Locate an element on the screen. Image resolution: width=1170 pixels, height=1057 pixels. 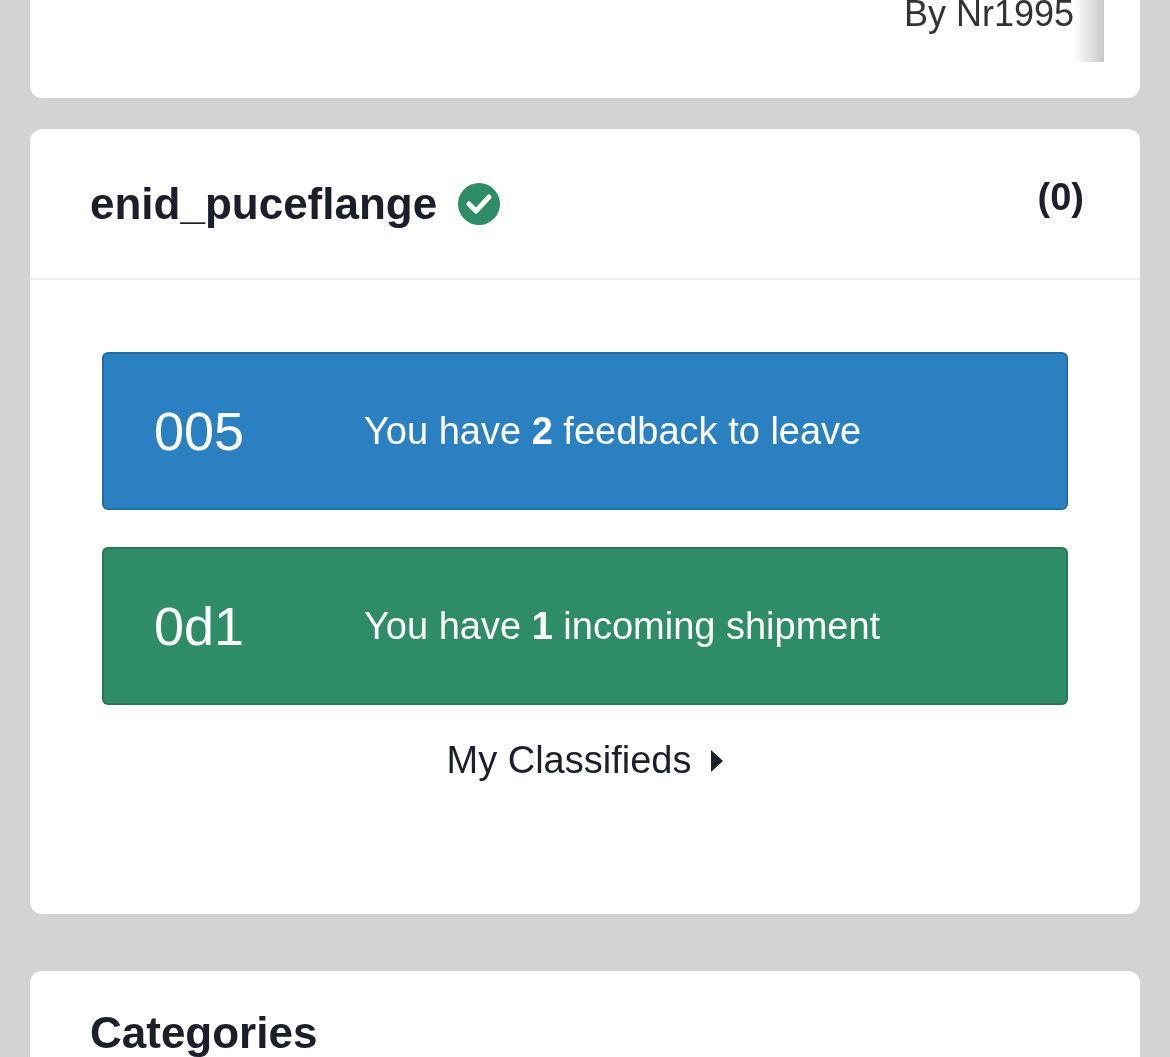
classifieds-link: My Classifieds is located at coordinates (585, 760).